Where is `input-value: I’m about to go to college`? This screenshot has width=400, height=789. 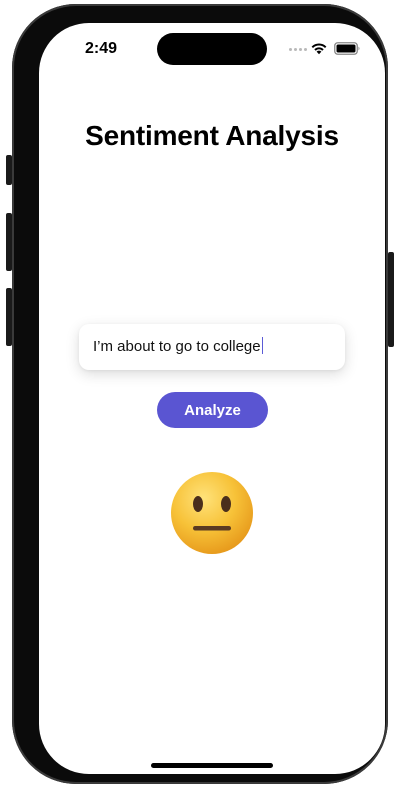
input-value: I’m about to go to college is located at coordinates (177, 346).